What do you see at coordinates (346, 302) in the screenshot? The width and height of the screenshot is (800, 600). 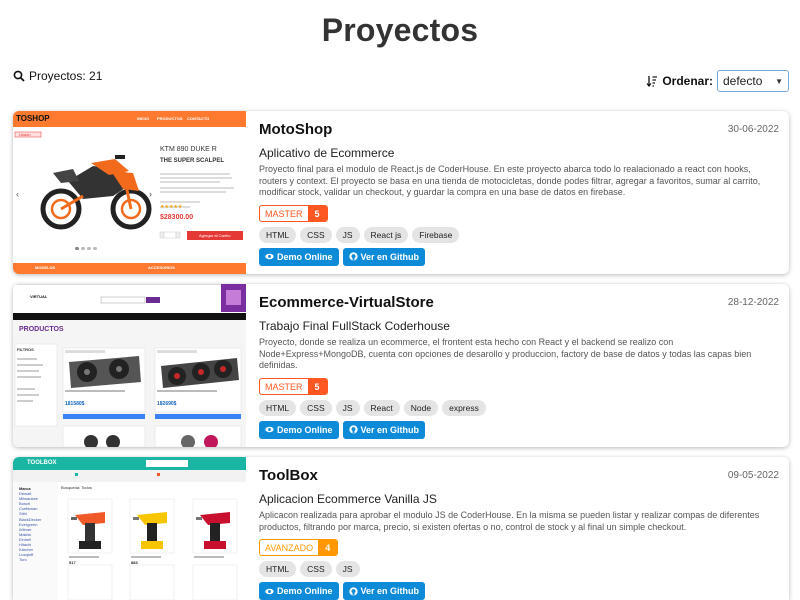 I see `project-title: Ecommerce-VirtualStore` at bounding box center [346, 302].